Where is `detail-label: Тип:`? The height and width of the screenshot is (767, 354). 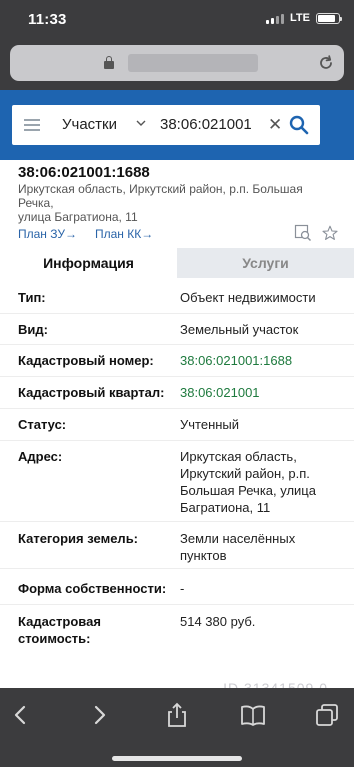 detail-label: Тип: is located at coordinates (32, 297).